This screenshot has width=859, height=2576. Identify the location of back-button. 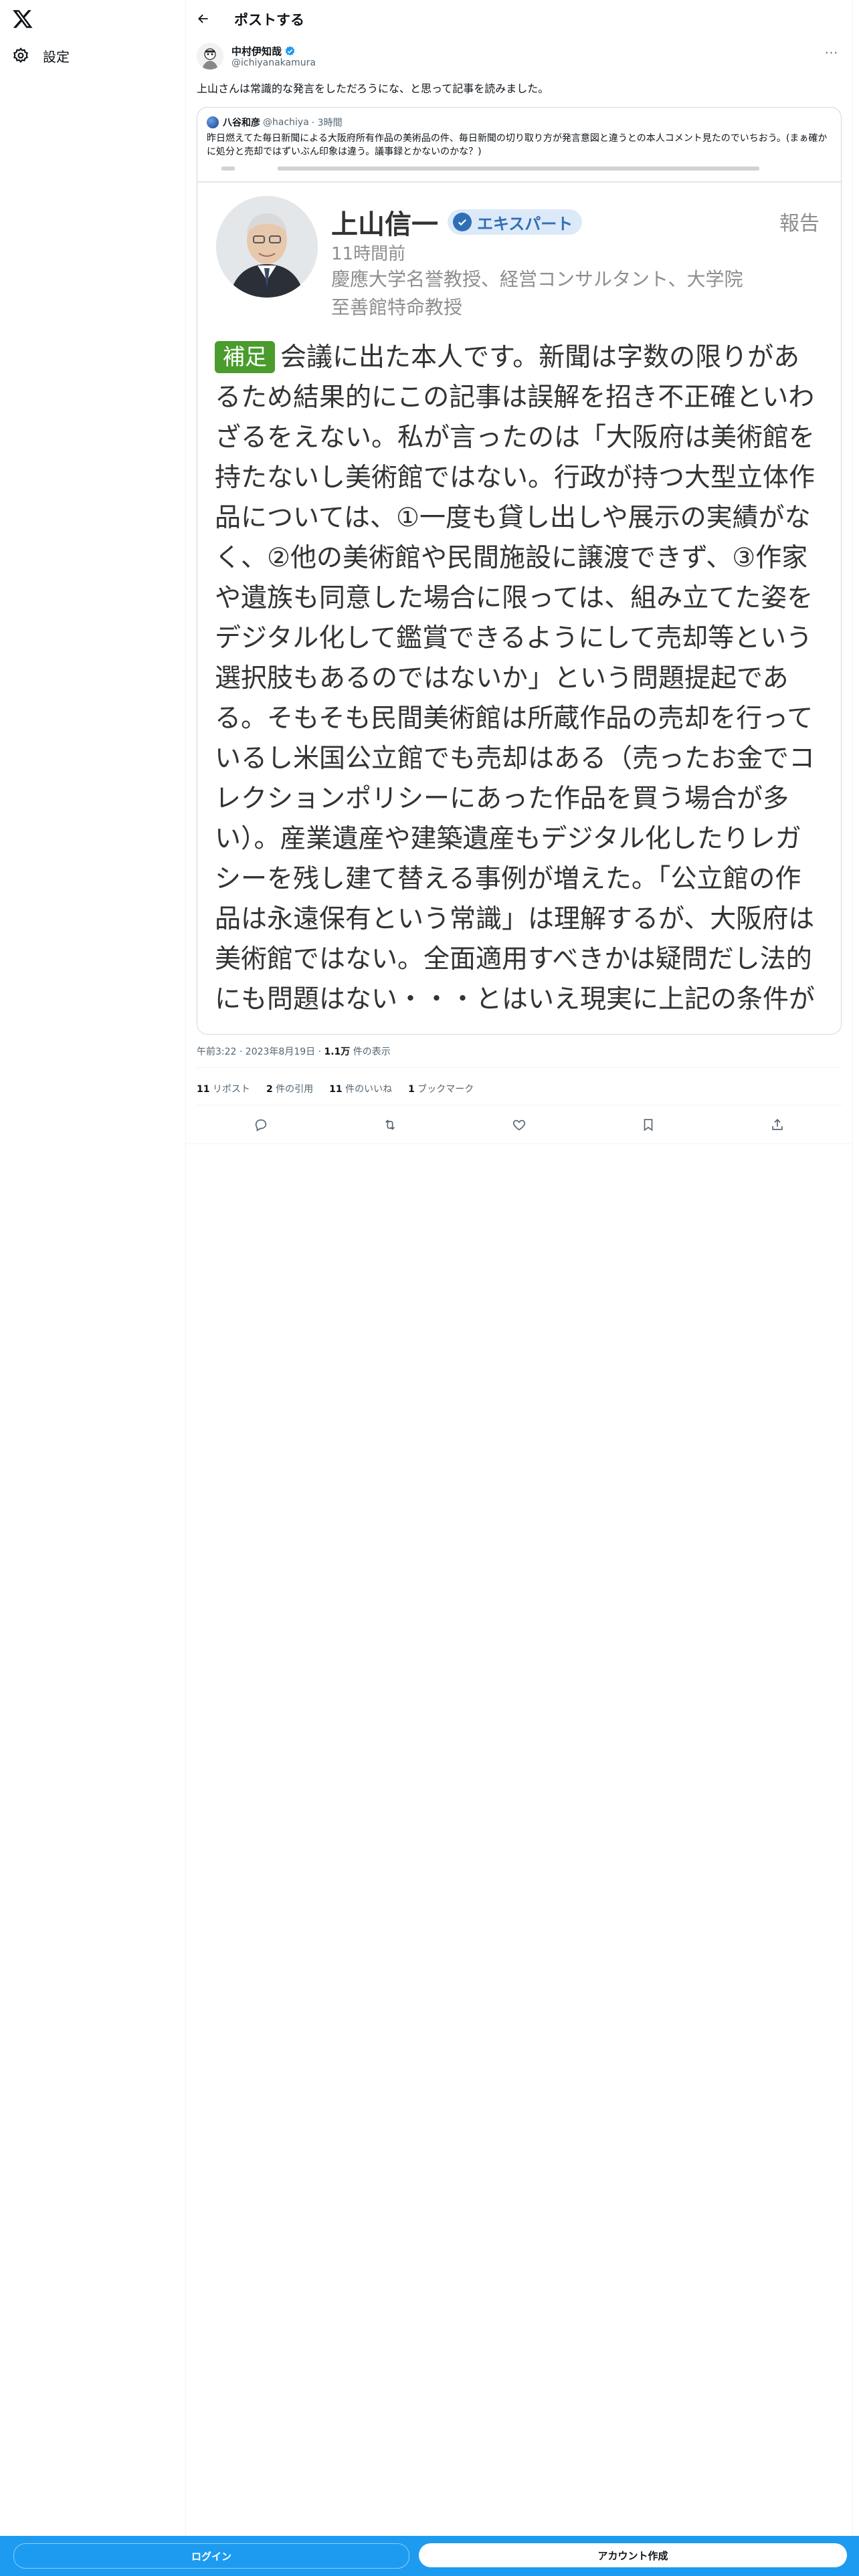
(204, 18).